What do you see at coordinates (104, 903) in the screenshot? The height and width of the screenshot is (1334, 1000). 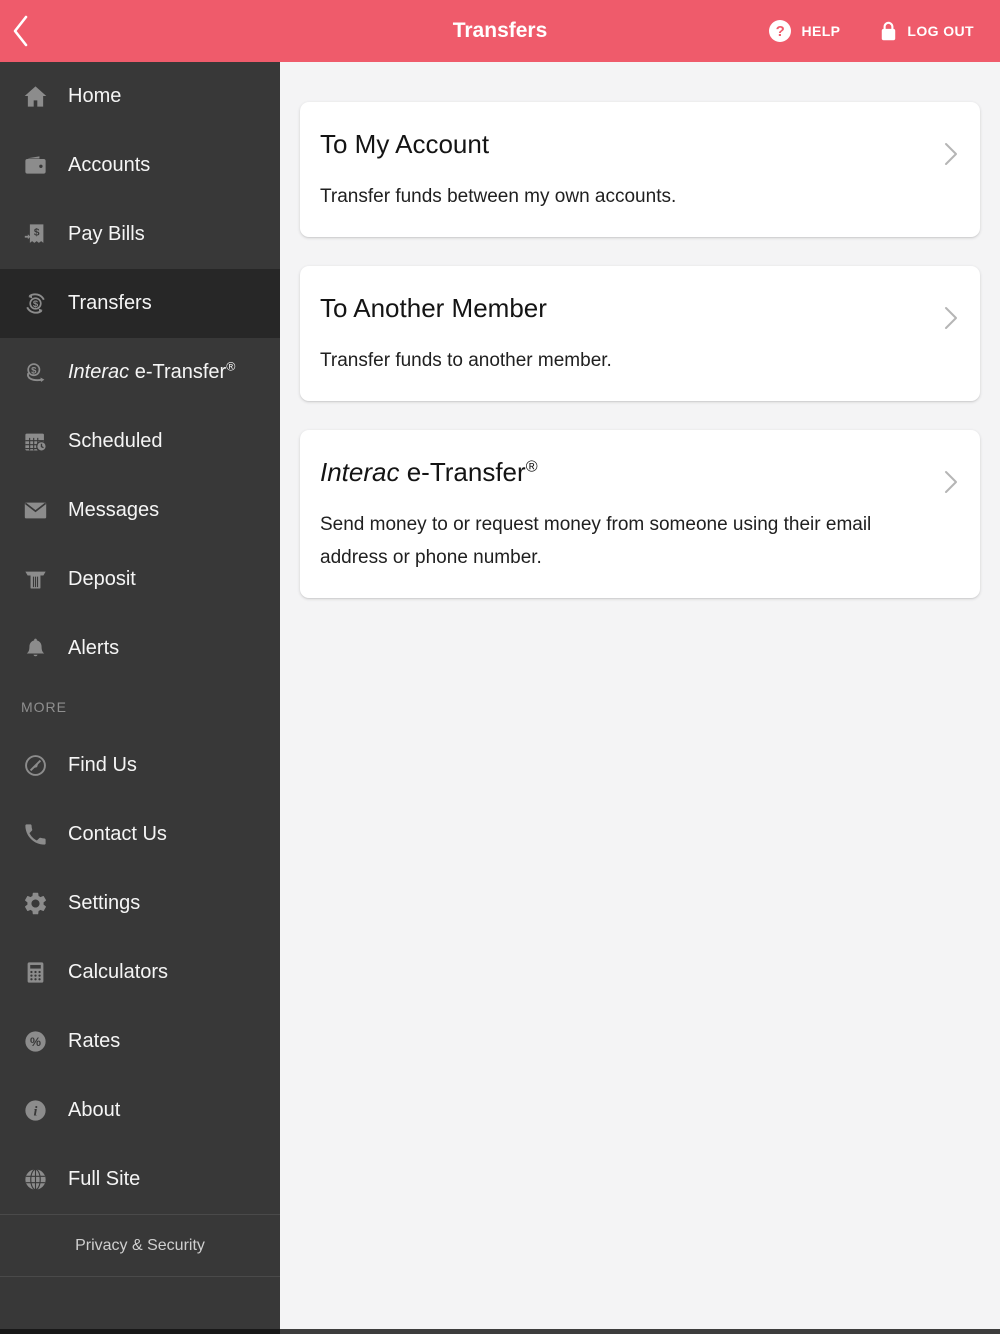 I see `sidebar-item-label: Settings` at bounding box center [104, 903].